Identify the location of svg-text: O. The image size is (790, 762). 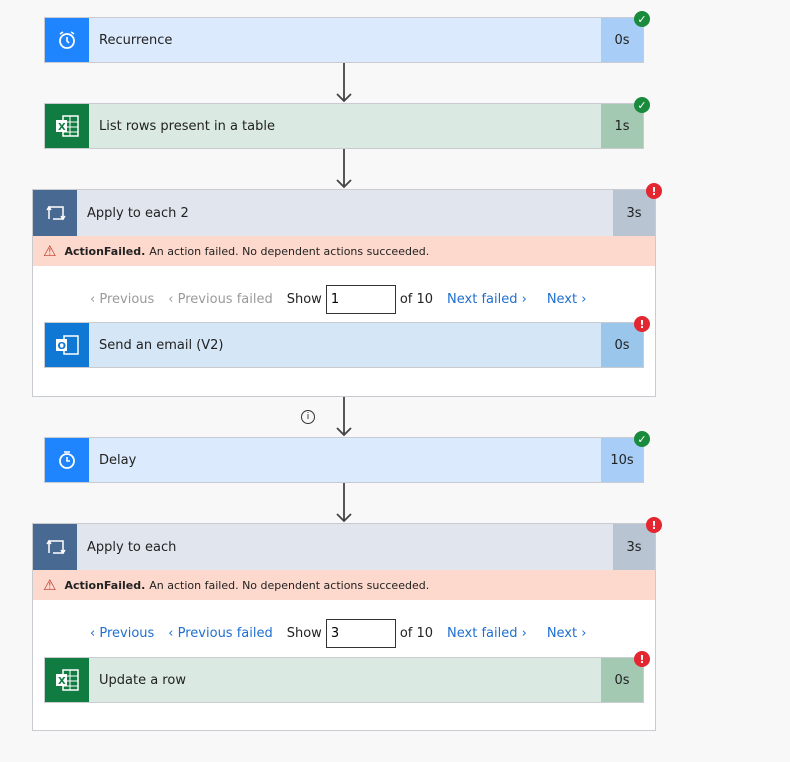
(62, 346).